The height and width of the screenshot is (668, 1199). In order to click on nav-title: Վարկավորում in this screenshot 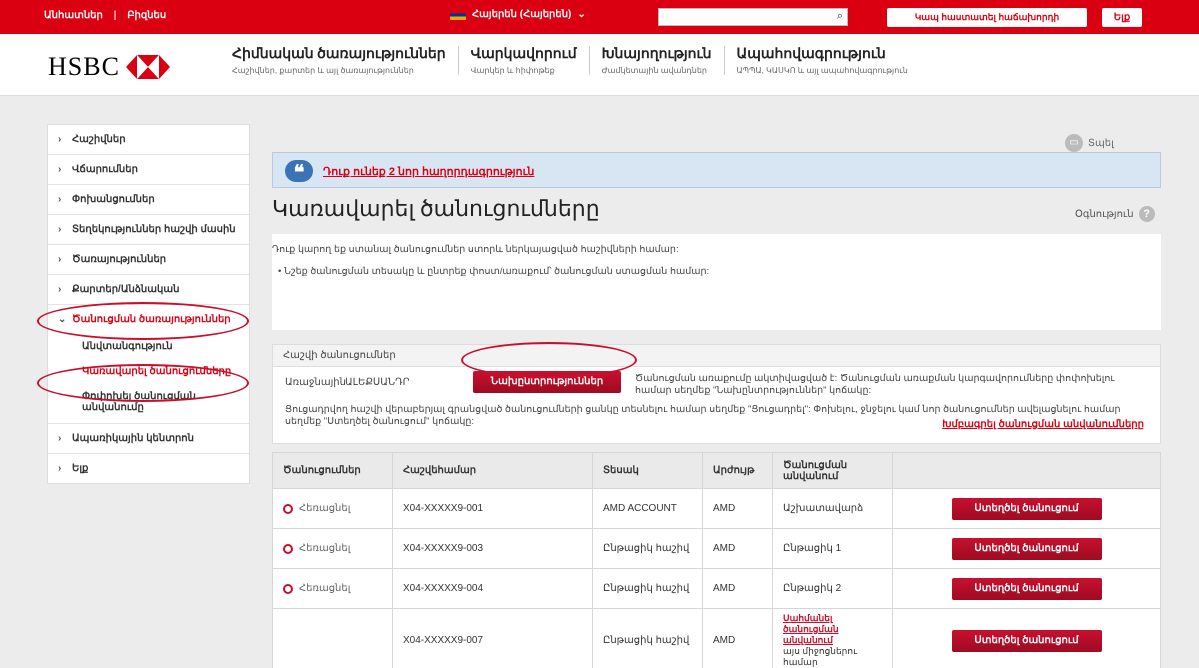, I will do `click(523, 54)`.